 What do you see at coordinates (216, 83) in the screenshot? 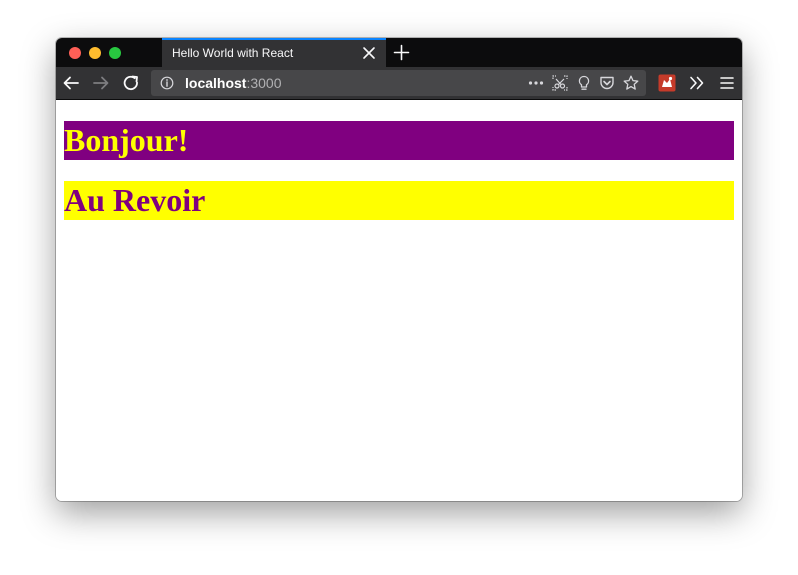
I see `url-host: localhost` at bounding box center [216, 83].